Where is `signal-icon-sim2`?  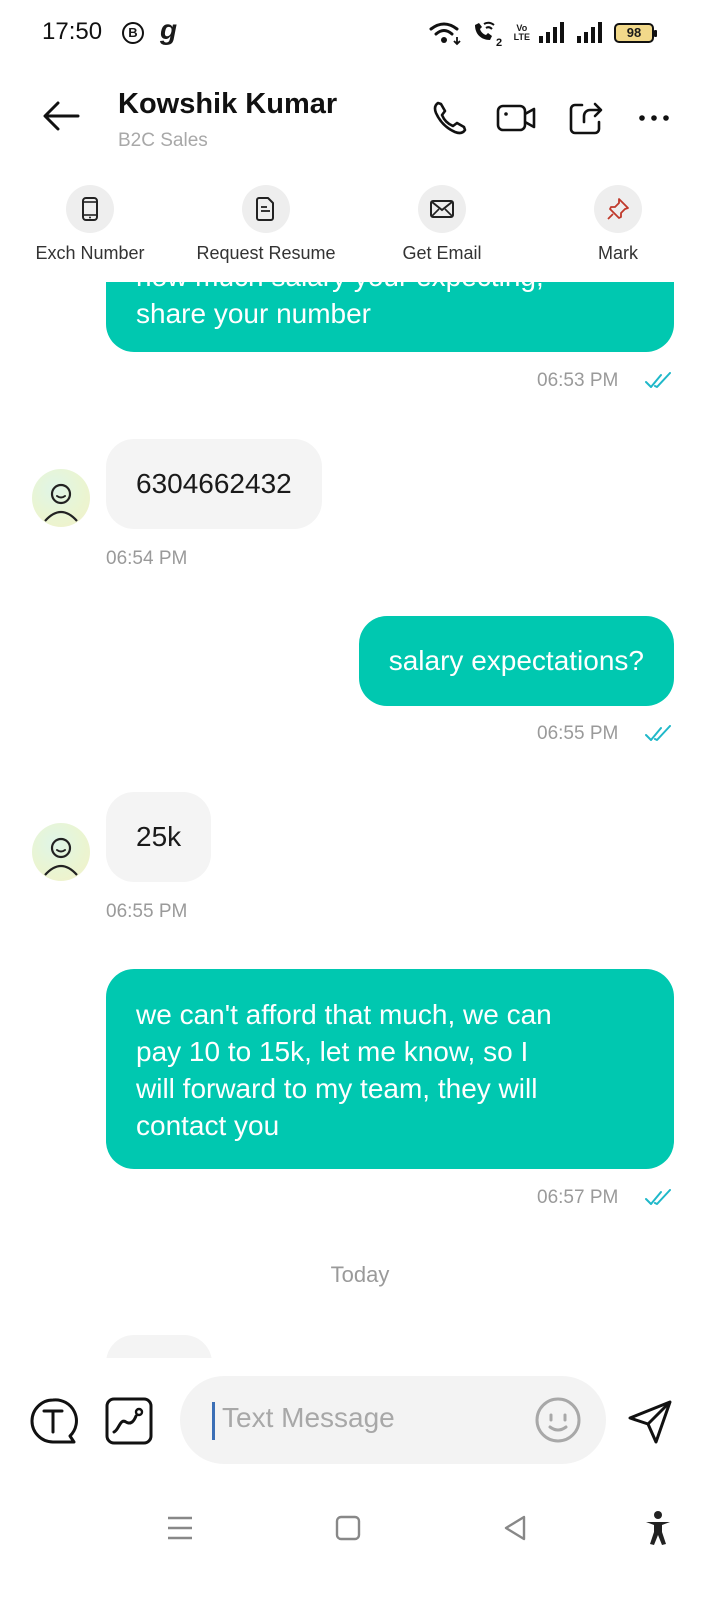 signal-icon-sim2 is located at coordinates (589, 32).